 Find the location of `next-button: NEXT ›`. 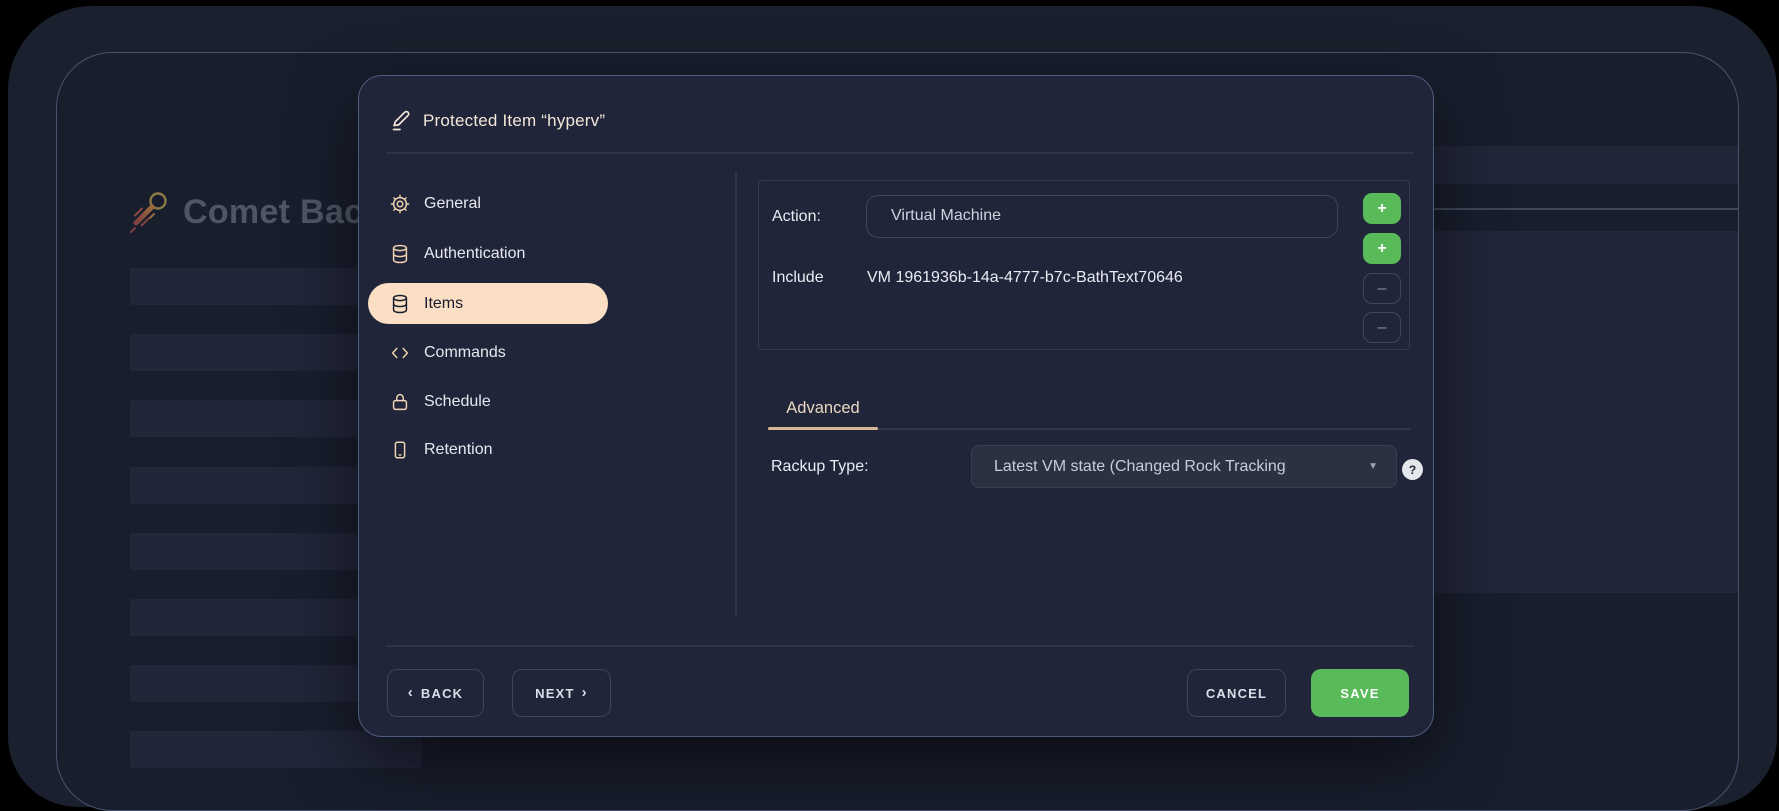

next-button: NEXT › is located at coordinates (561, 693).